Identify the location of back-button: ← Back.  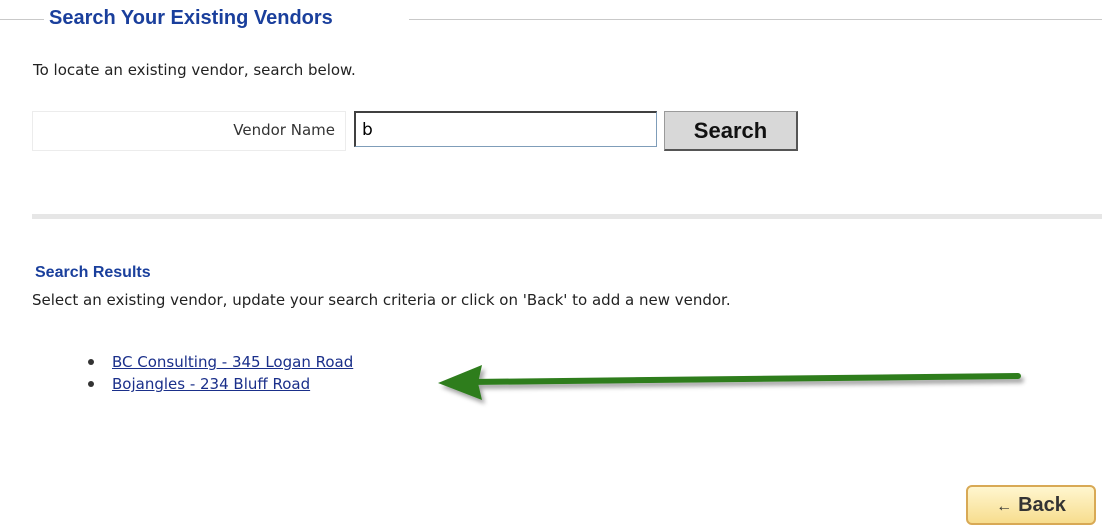
(1031, 505).